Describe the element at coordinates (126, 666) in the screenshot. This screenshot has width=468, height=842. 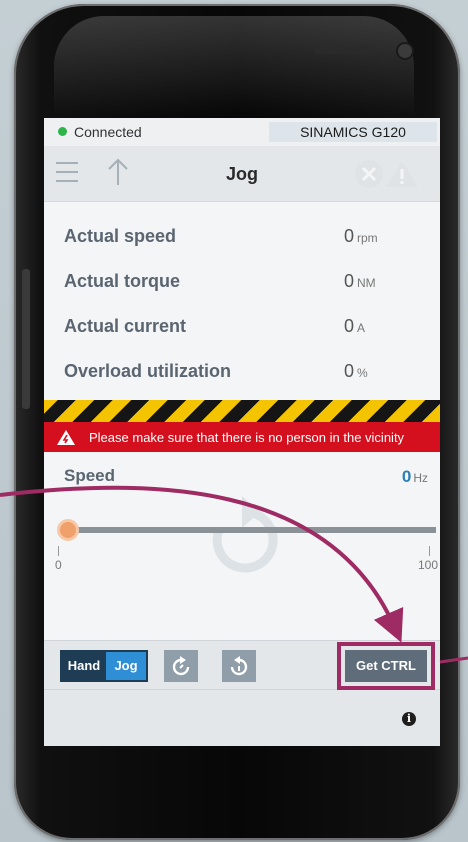
I see `jog-mode-button: Jog` at that location.